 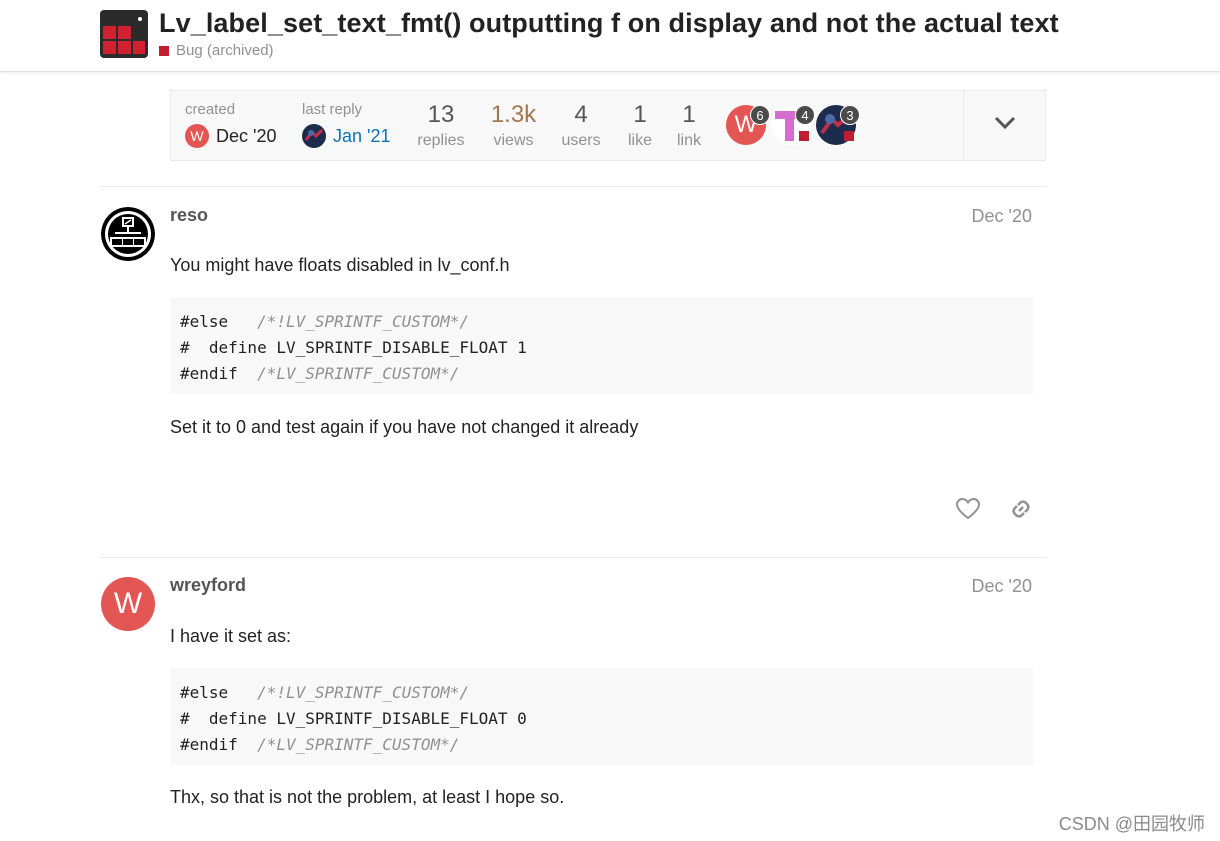 I want to click on participant-post-count: 6, so click(x=760, y=115).